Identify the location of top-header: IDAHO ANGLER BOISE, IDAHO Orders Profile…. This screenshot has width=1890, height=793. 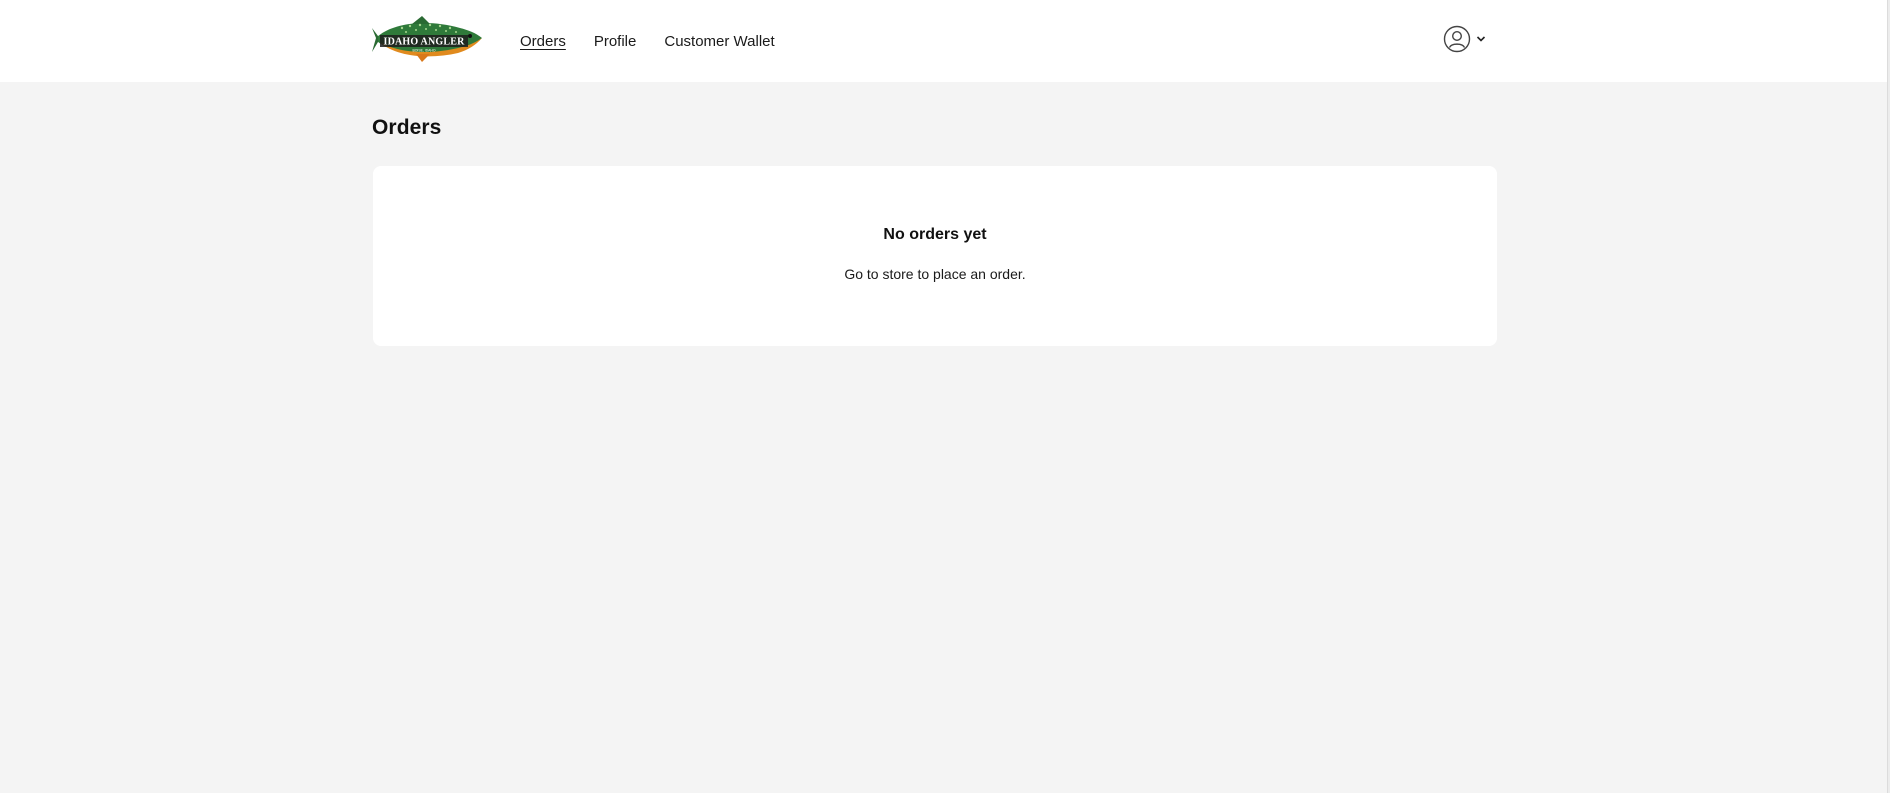
(943, 41).